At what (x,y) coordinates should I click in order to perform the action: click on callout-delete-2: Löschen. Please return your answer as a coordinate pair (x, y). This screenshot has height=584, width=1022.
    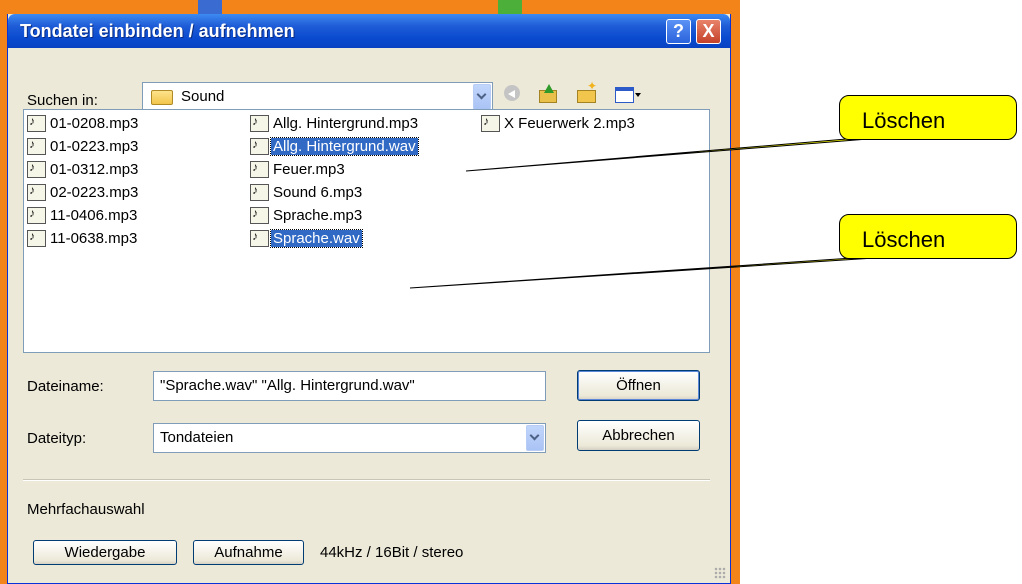
    Looking at the image, I should click on (928, 236).